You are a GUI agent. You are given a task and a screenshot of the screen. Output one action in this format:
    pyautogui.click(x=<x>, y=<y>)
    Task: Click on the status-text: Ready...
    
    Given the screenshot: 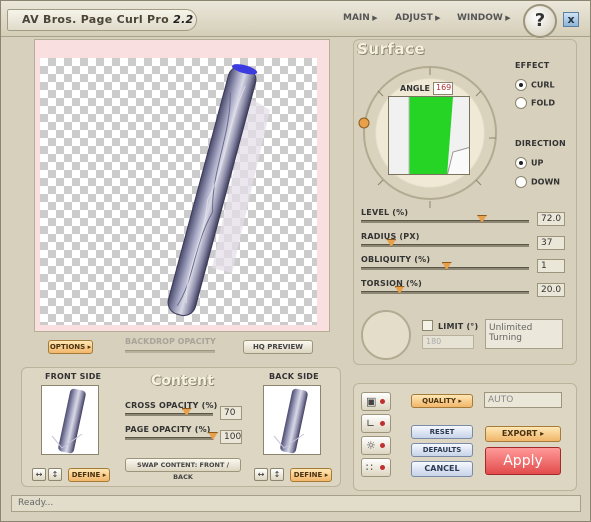 What is the action you would take?
    pyautogui.click(x=36, y=503)
    